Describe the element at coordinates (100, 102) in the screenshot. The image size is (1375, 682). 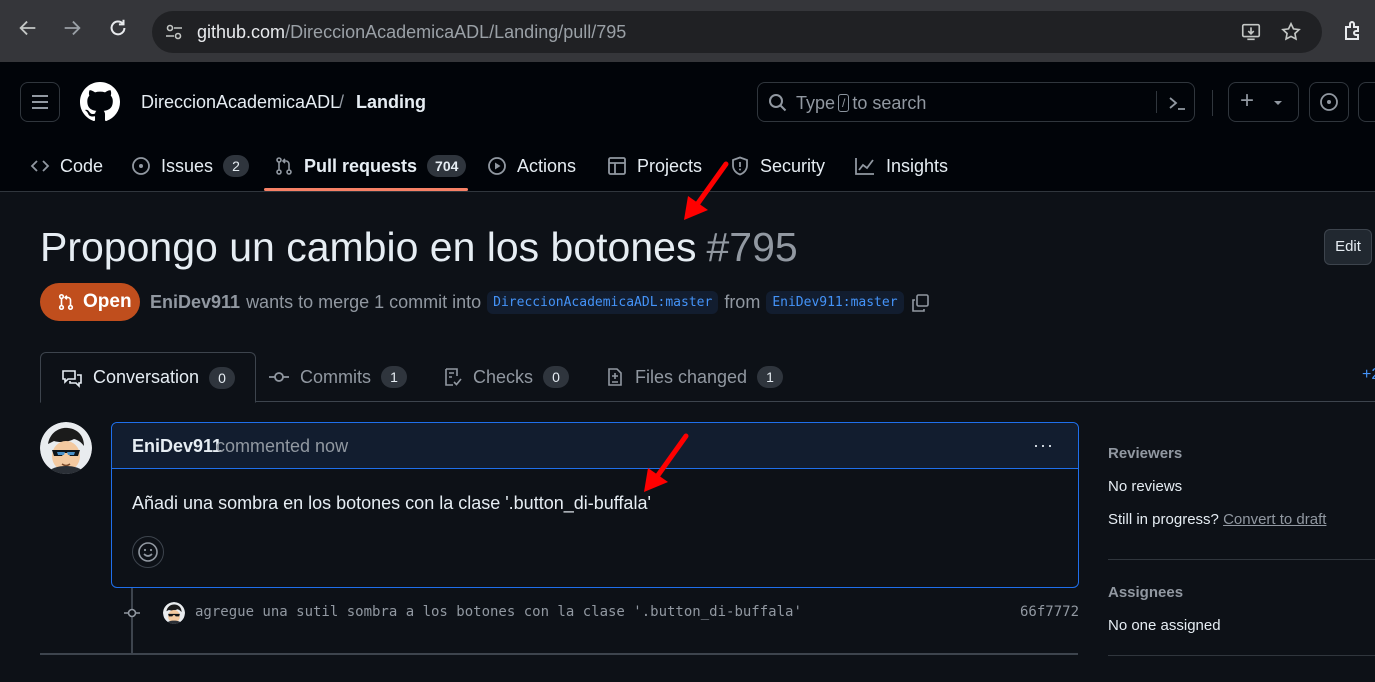
I see `github-logo-icon` at that location.